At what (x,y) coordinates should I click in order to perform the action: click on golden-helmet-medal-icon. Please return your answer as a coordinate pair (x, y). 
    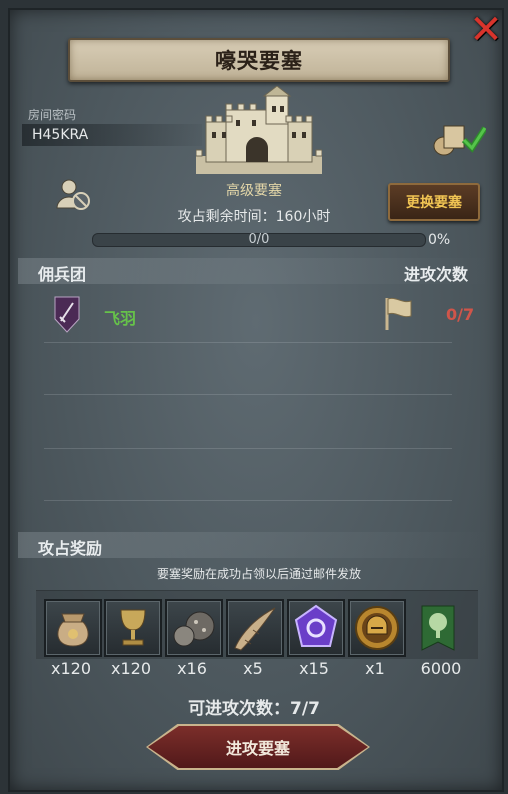
    Looking at the image, I should click on (377, 628).